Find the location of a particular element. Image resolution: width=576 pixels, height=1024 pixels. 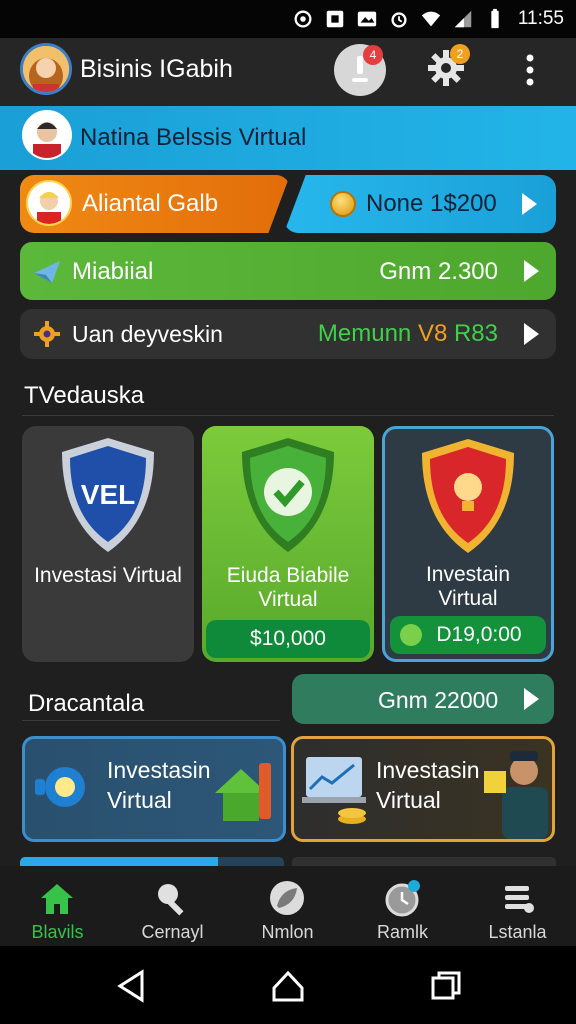

tools-icon is located at coordinates (171, 900).